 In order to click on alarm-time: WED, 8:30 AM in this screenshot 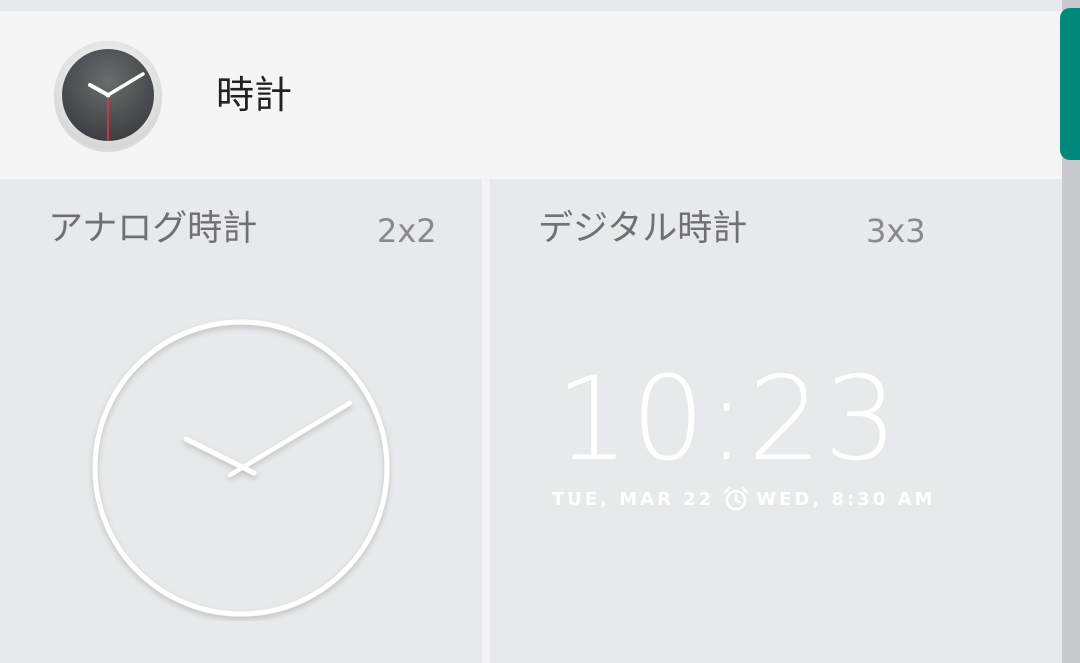, I will do `click(846, 499)`.